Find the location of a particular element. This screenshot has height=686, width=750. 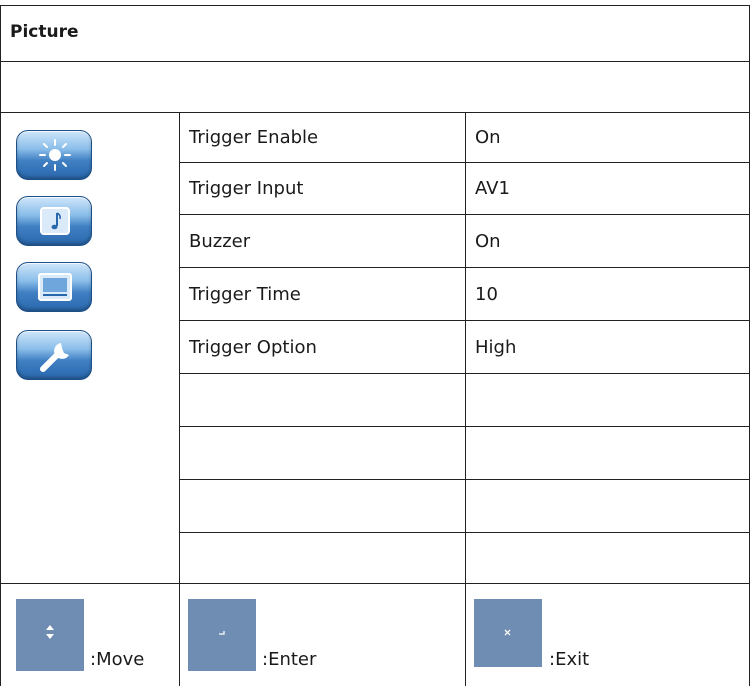

menu-item-value: High is located at coordinates (495, 348).